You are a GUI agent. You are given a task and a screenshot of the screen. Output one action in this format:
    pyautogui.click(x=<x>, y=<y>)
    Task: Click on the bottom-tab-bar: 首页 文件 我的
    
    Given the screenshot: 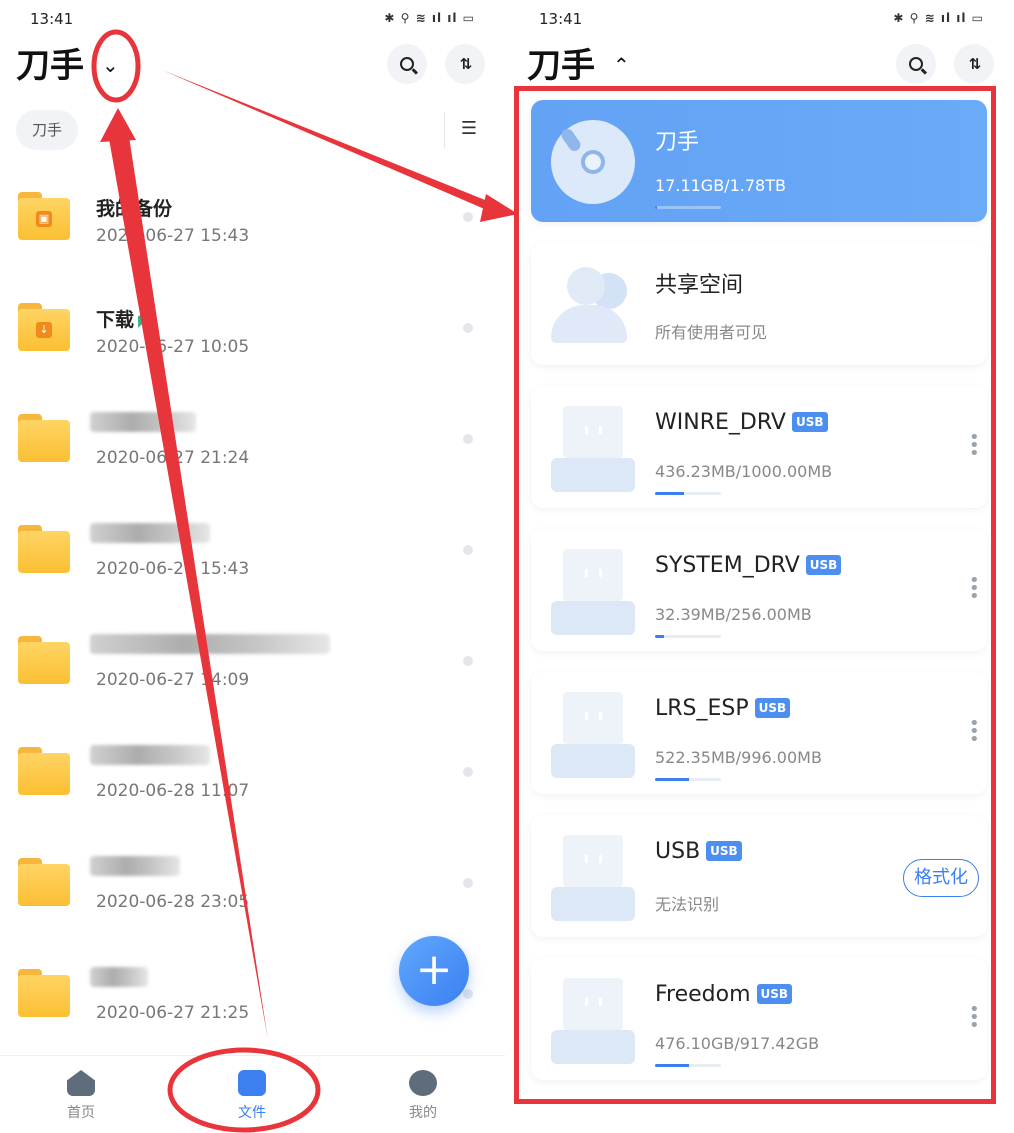 What is the action you would take?
    pyautogui.click(x=252, y=1094)
    